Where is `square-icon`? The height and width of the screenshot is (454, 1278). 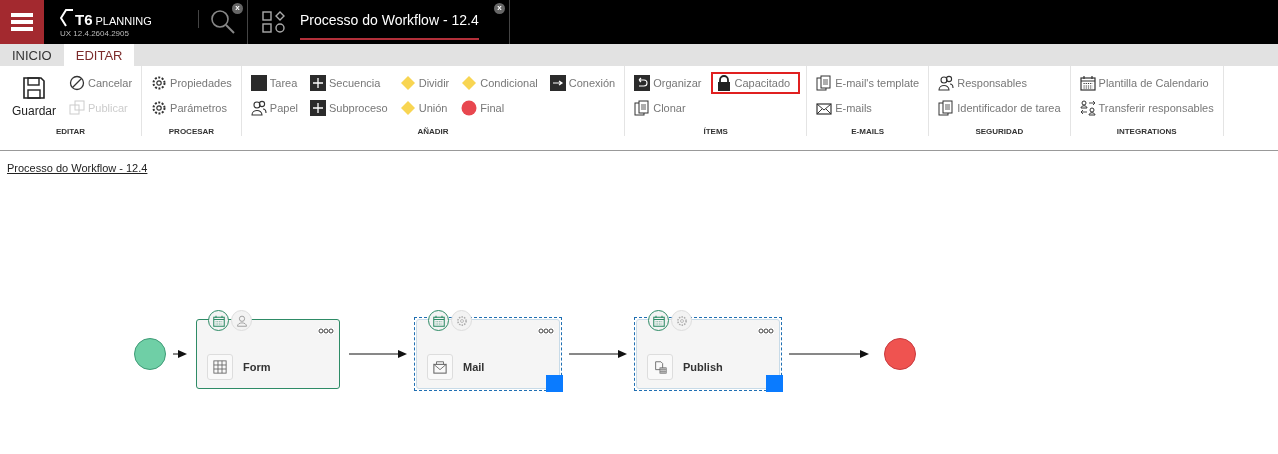 square-icon is located at coordinates (258, 83).